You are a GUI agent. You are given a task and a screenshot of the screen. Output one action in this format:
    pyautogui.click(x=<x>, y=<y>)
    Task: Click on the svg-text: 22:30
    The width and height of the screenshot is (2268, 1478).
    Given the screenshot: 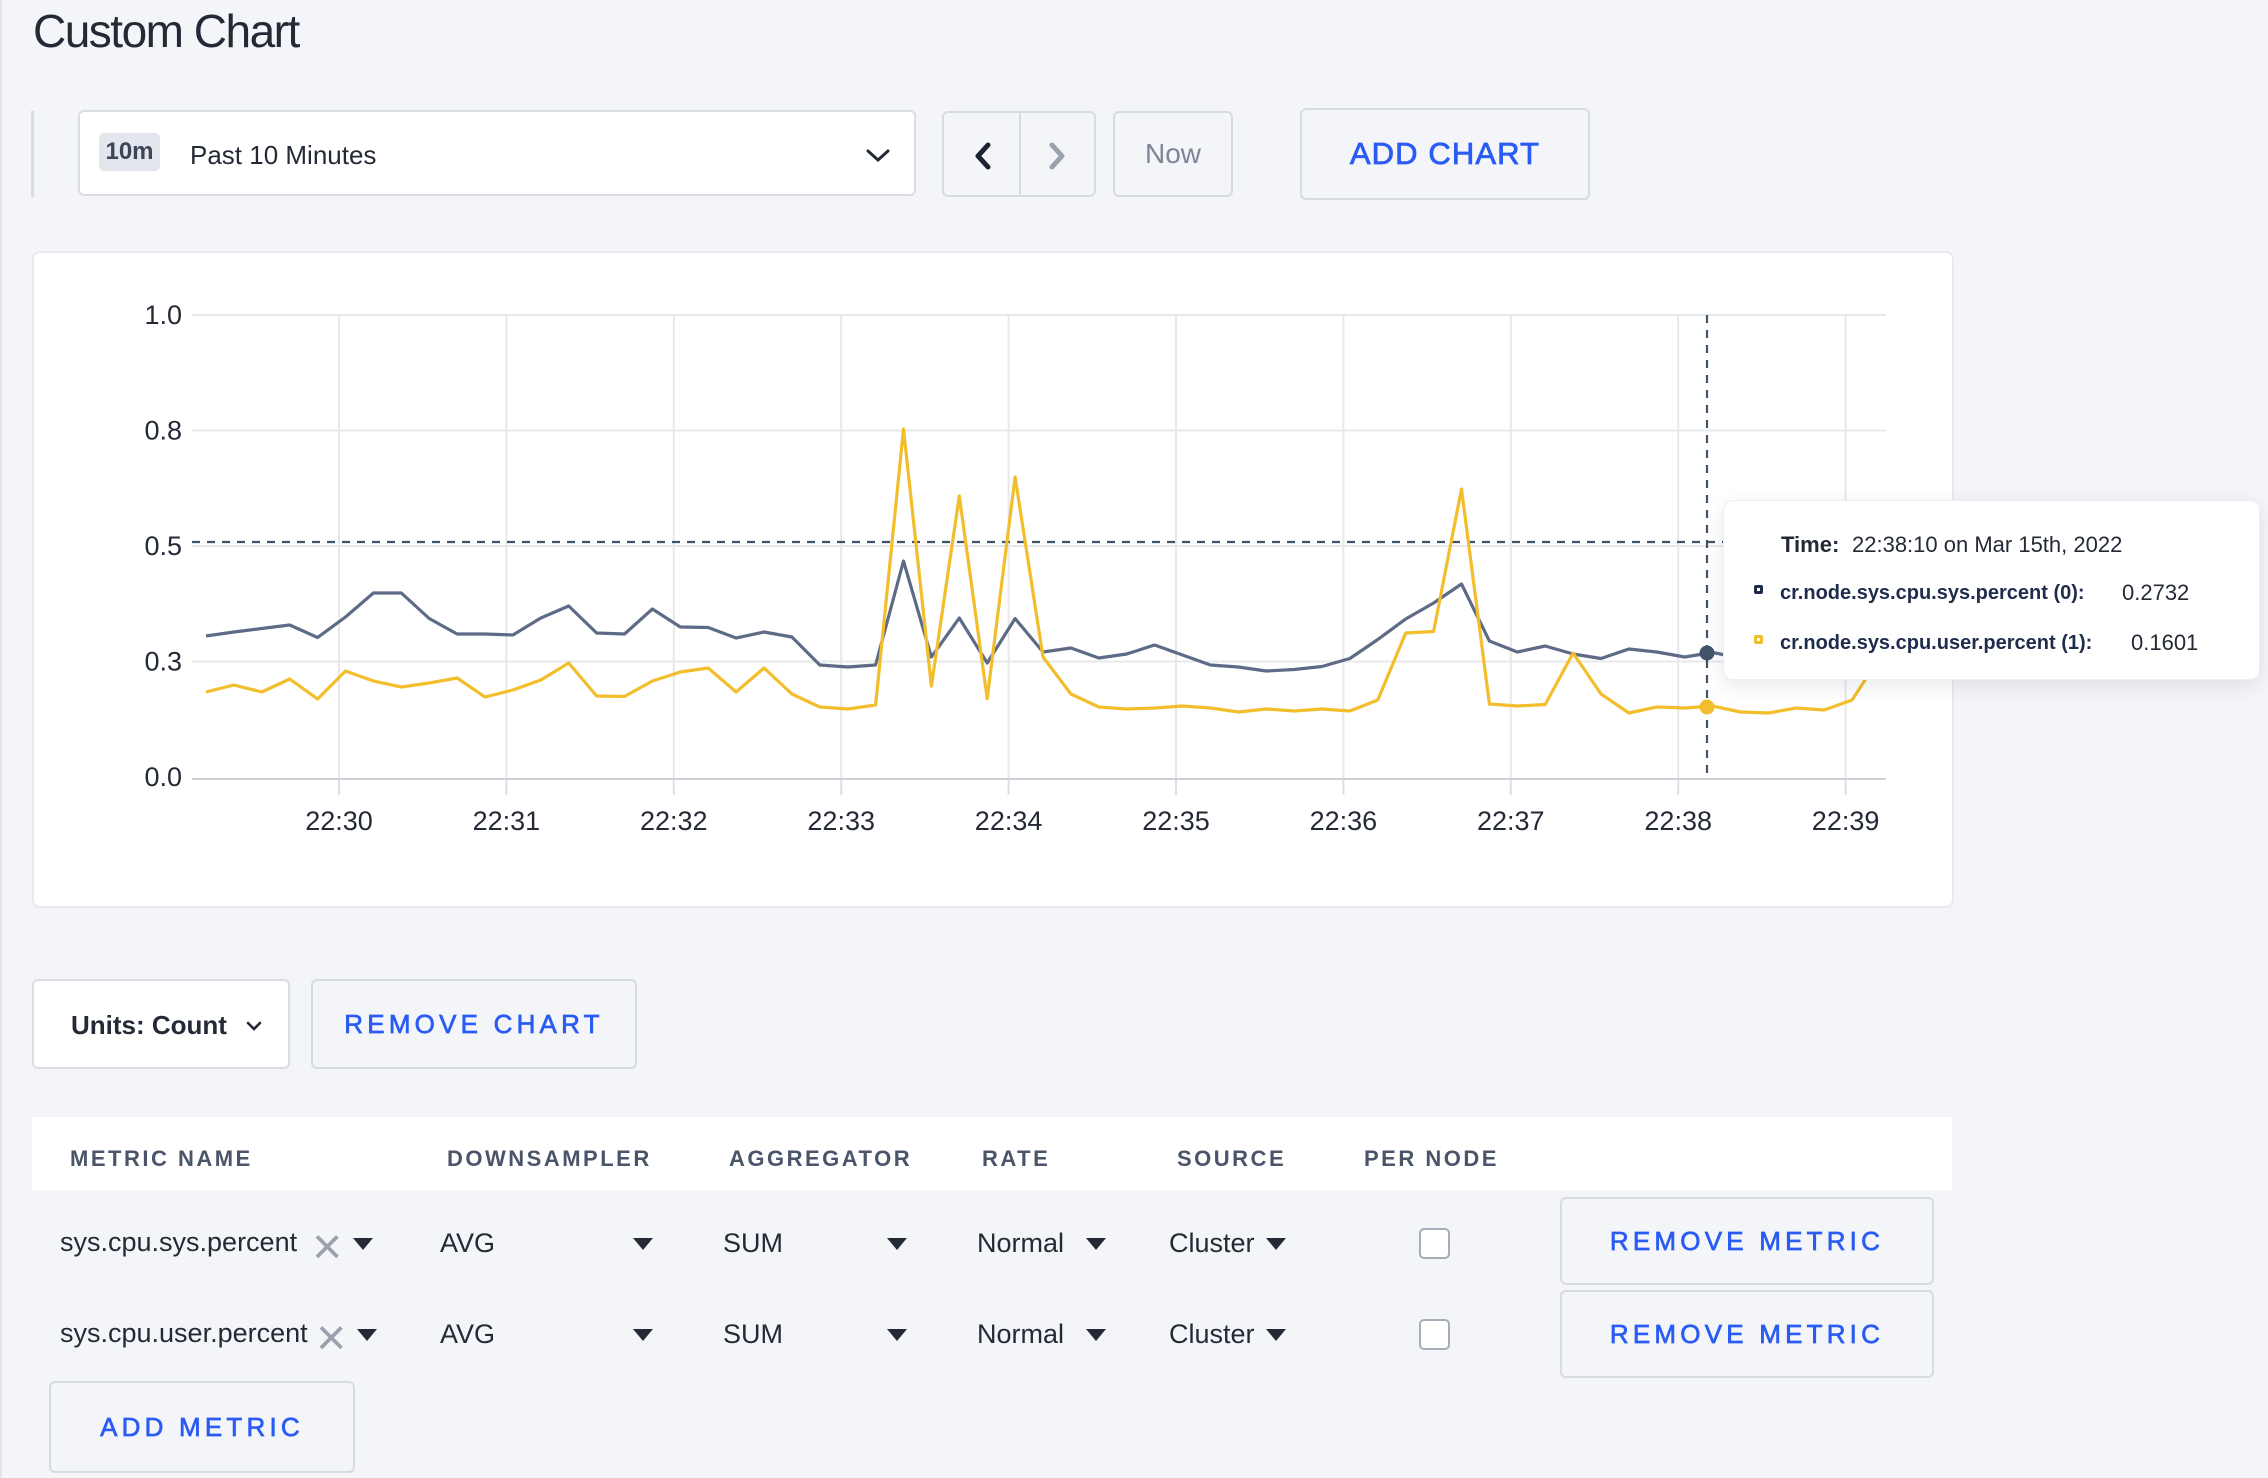 What is the action you would take?
    pyautogui.click(x=339, y=821)
    